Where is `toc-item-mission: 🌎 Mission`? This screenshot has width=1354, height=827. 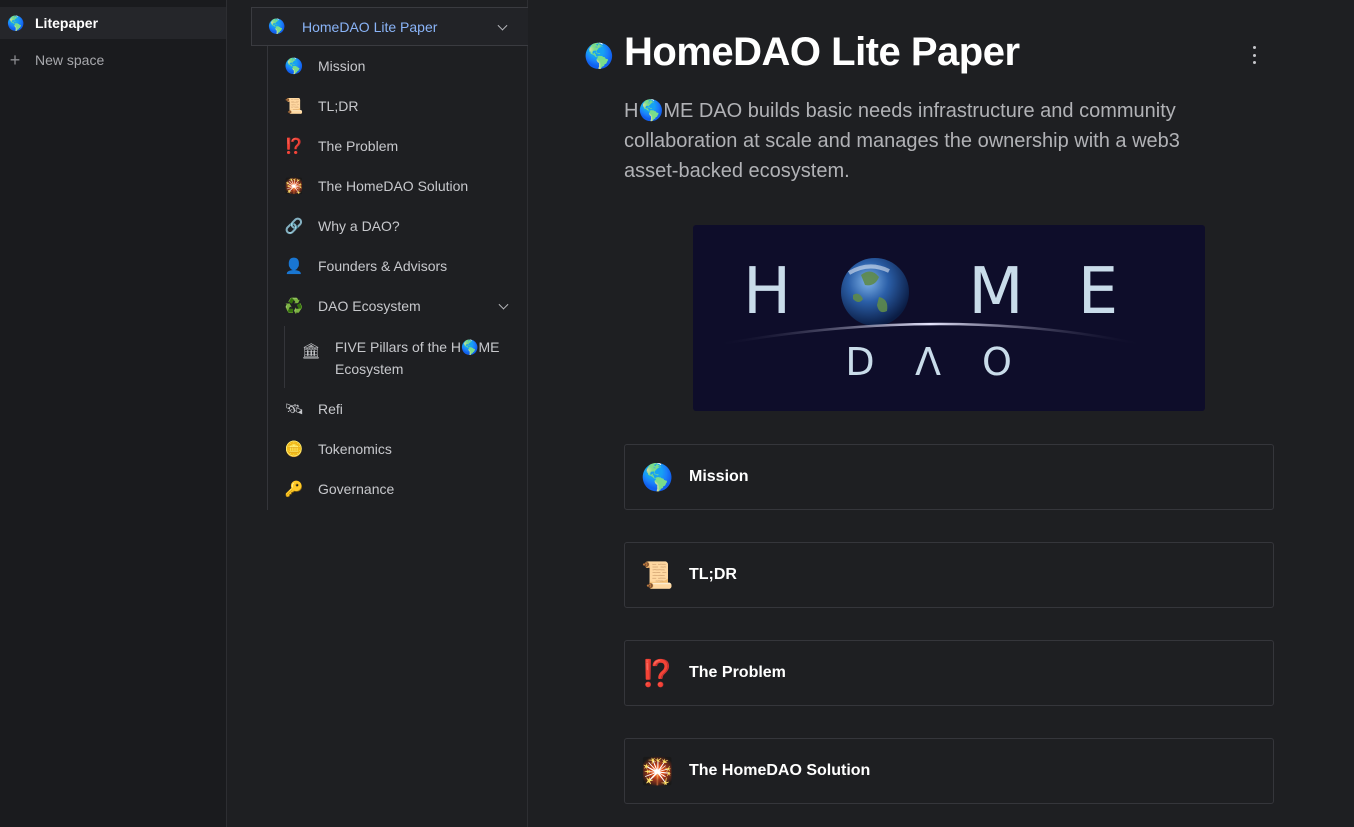
toc-item-mission: 🌎 Mission is located at coordinates (398, 66).